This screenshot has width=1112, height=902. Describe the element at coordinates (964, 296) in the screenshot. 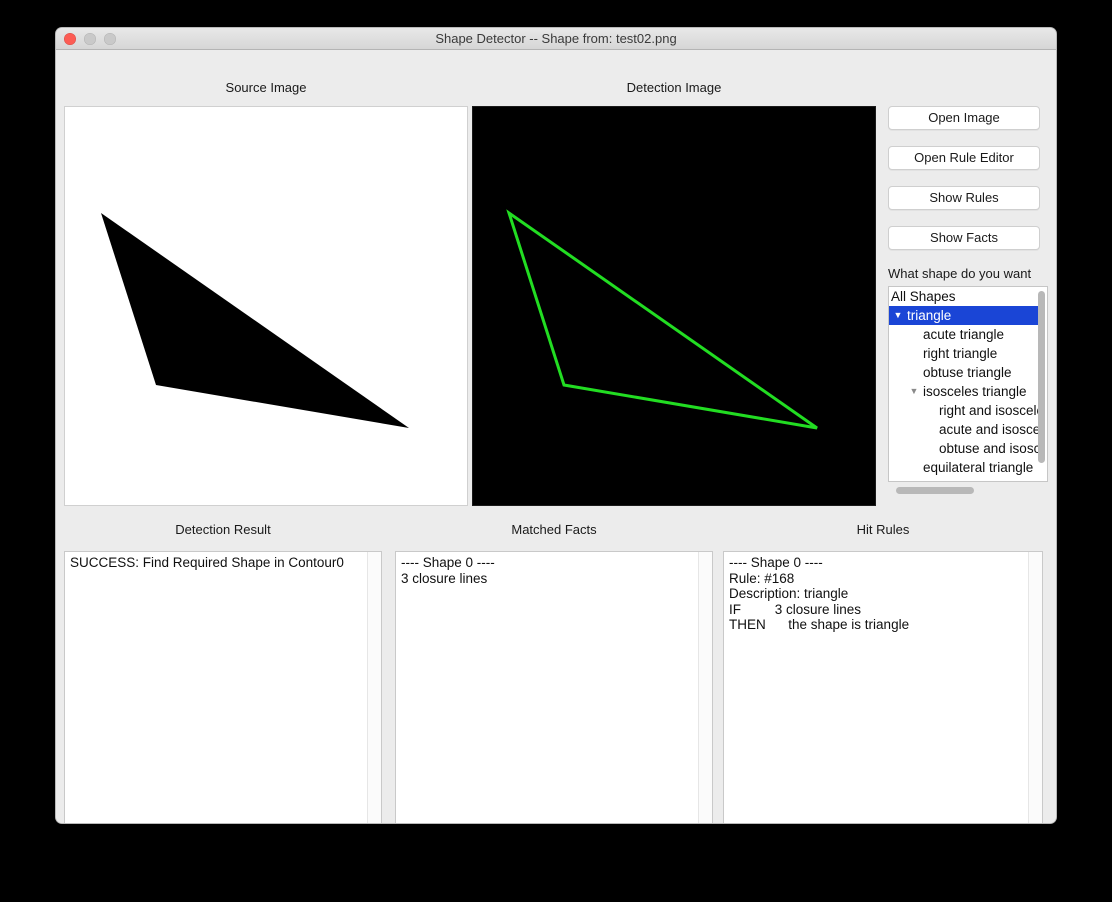

I see `tree-item-All-Shapes: ▼All Shapes` at that location.